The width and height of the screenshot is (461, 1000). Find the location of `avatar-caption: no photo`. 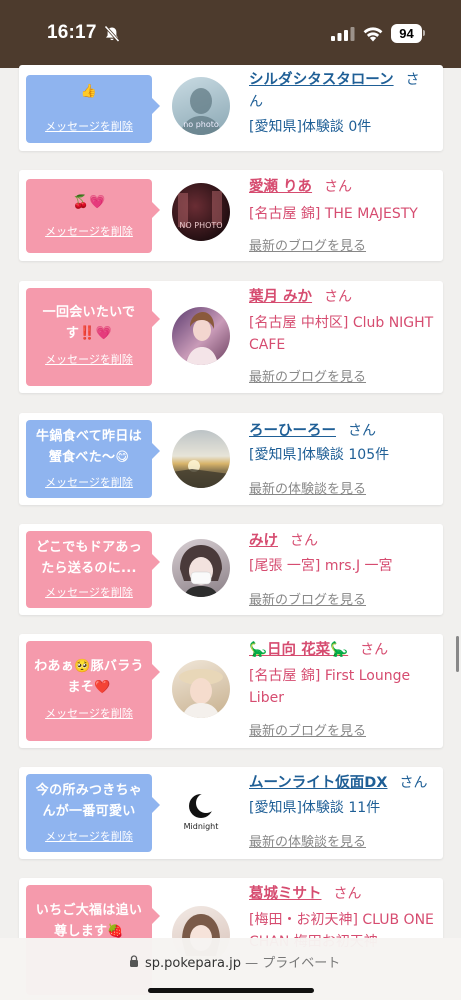

avatar-caption: no photo is located at coordinates (201, 124).